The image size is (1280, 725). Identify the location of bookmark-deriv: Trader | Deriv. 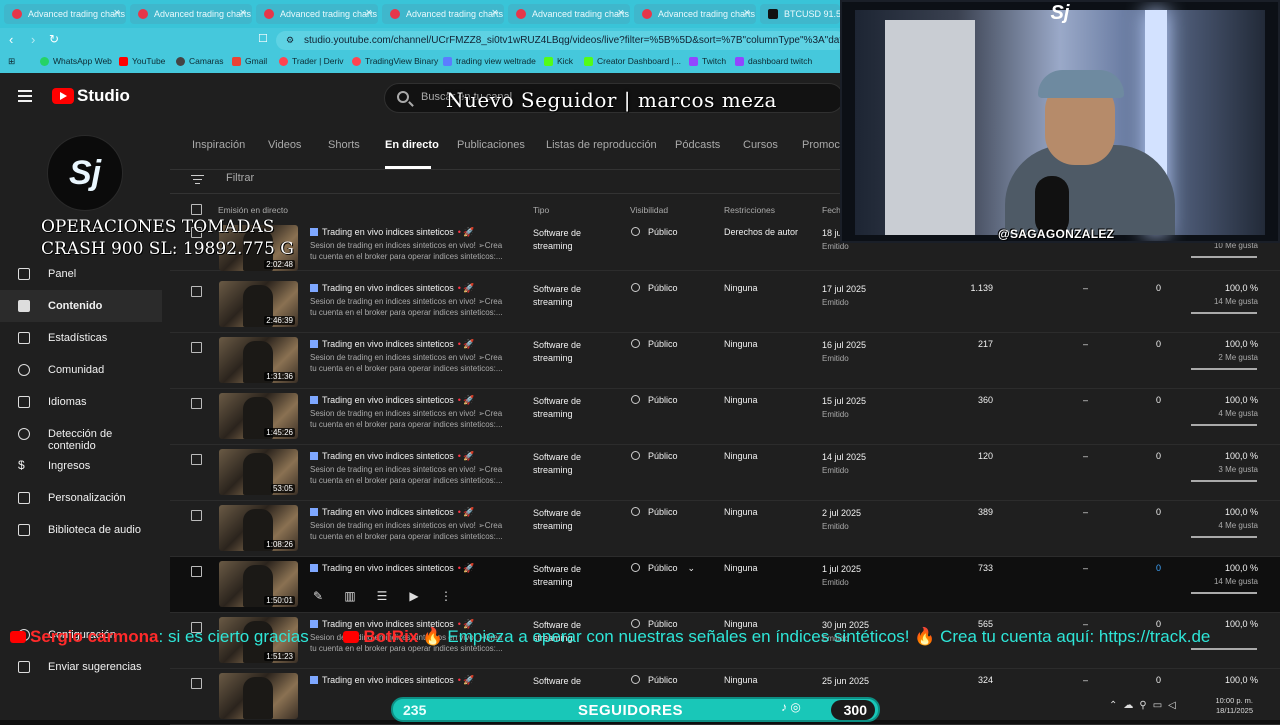
(311, 61).